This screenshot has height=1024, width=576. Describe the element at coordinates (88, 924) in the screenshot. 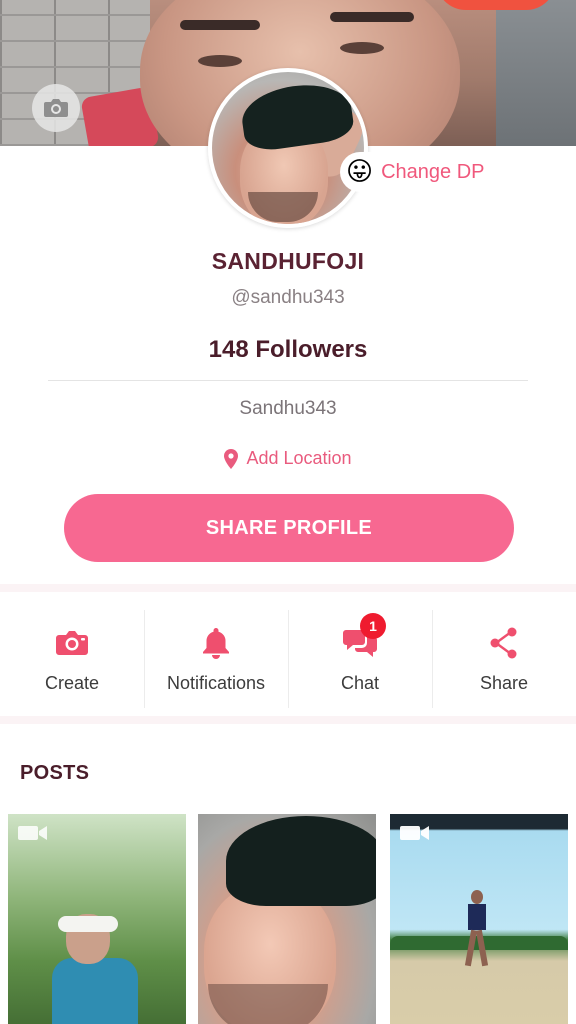

I see `post-person-headband` at that location.